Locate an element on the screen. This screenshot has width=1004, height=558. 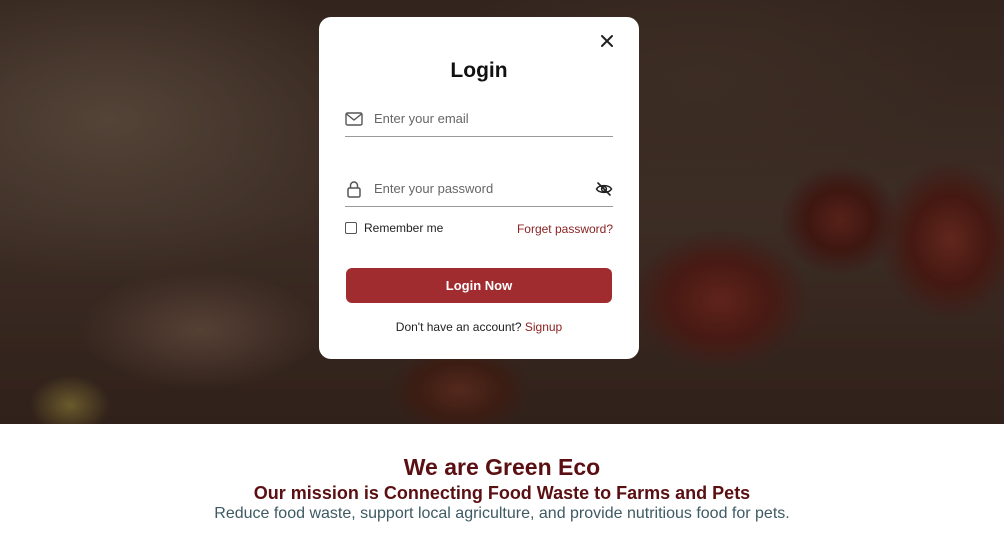
lock-icon is located at coordinates (354, 189).